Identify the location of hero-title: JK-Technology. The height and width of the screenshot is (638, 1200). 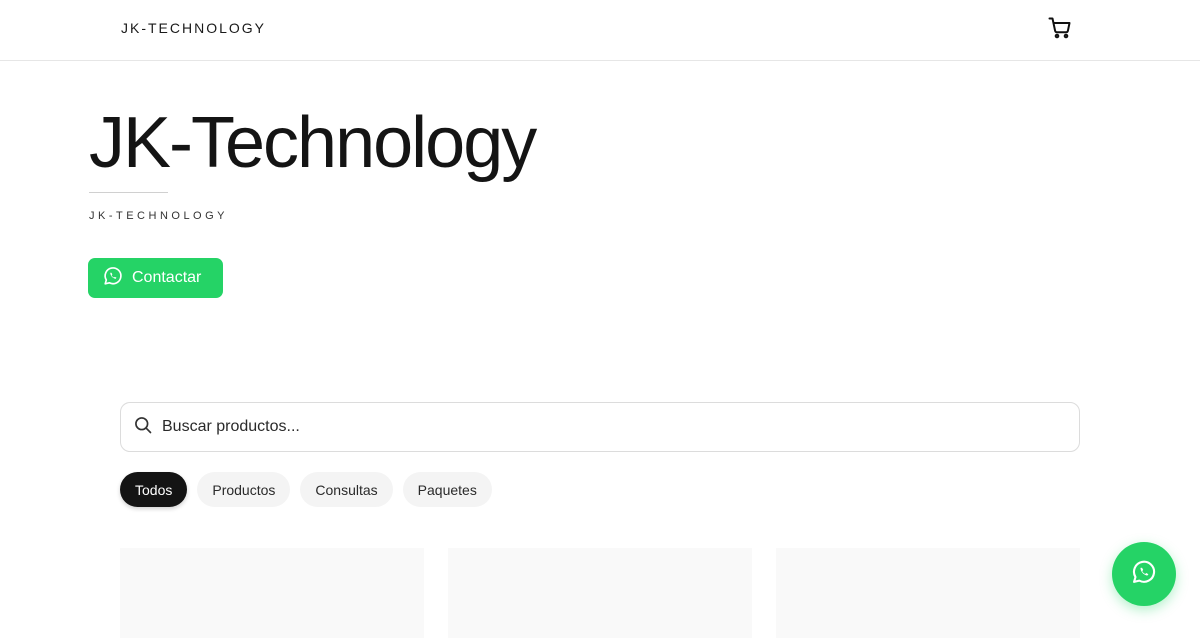
(313, 143).